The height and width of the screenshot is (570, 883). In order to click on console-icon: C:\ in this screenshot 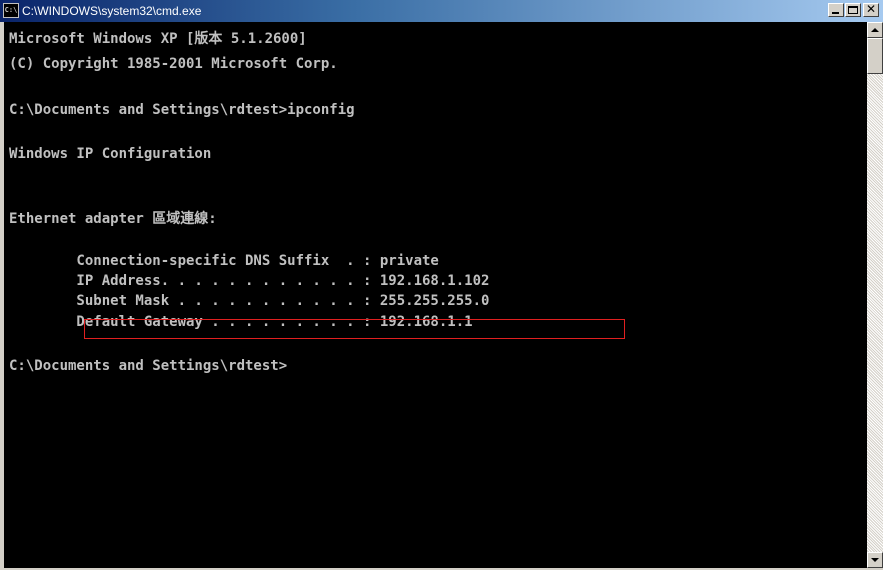, I will do `click(11, 10)`.